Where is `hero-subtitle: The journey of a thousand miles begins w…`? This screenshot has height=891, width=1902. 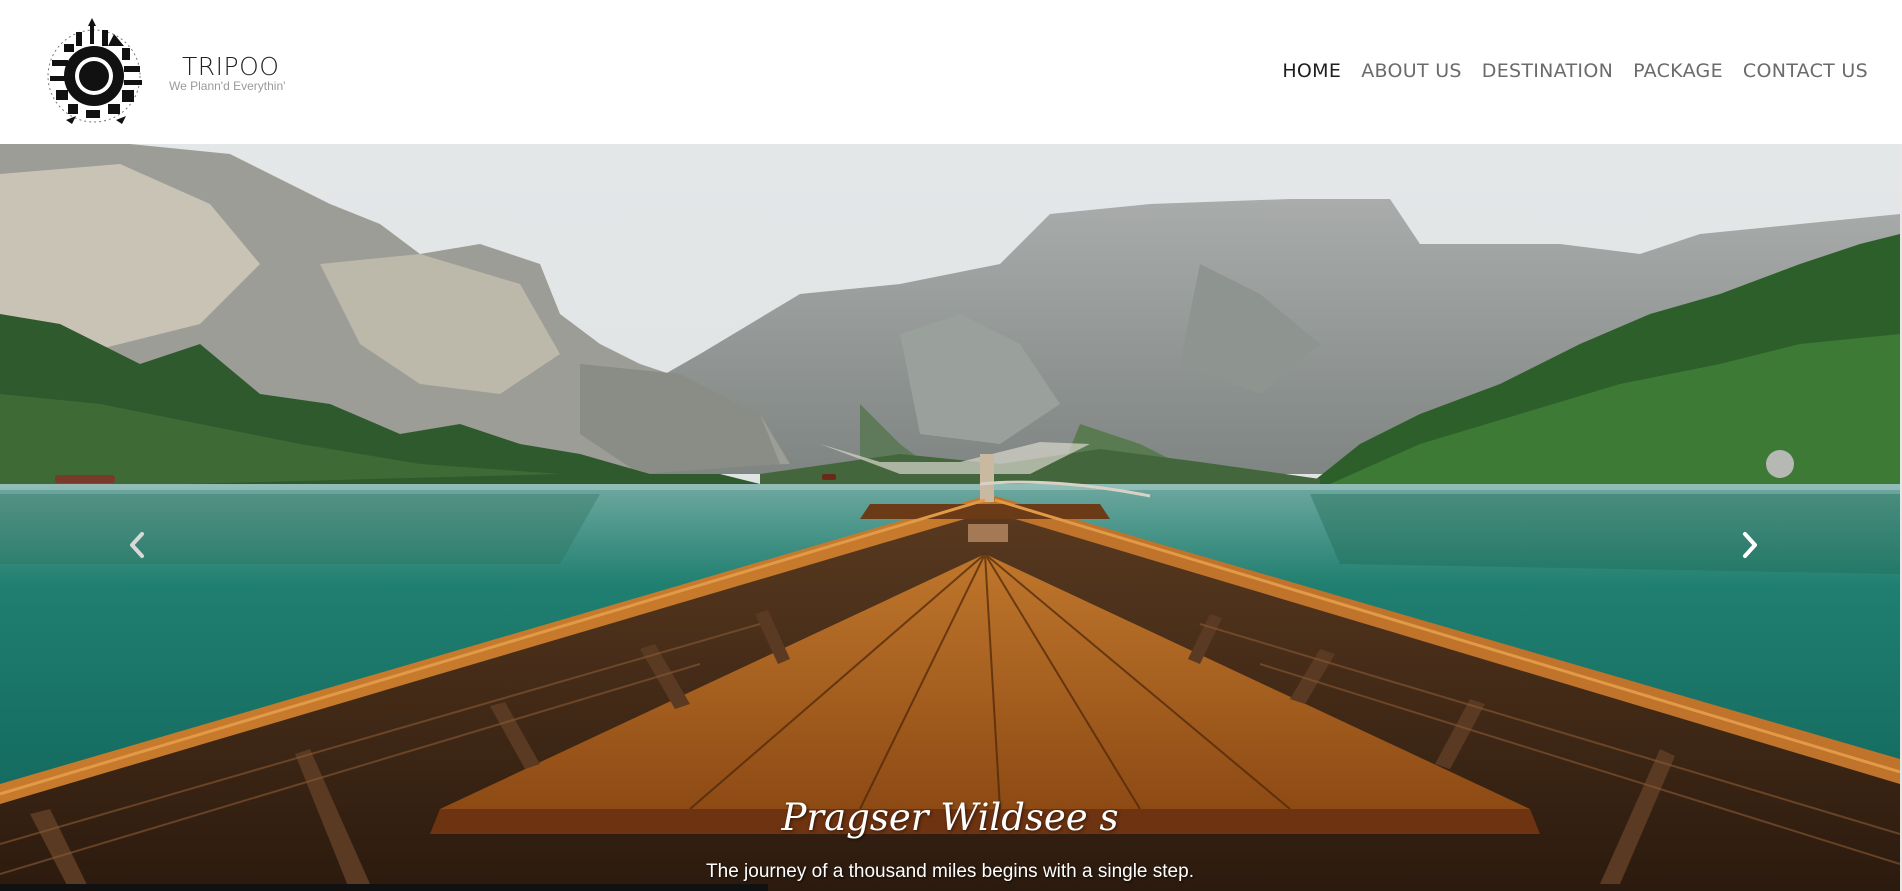 hero-subtitle: The journey of a thousand miles begins w… is located at coordinates (950, 871).